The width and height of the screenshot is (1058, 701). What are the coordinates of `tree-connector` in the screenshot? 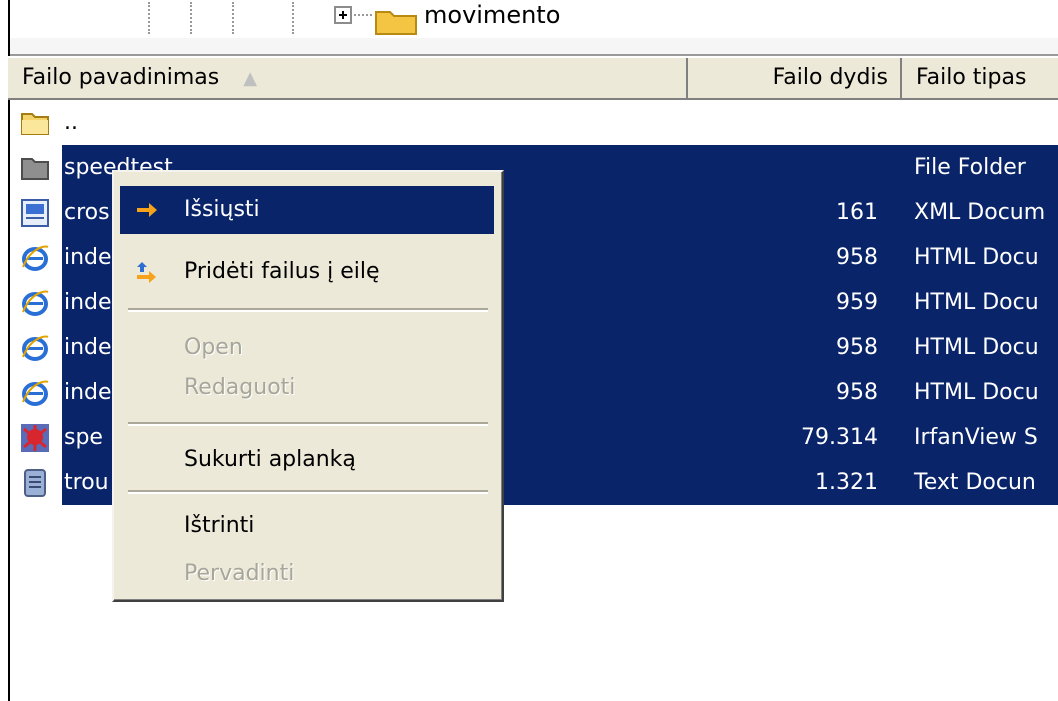 It's located at (363, 15).